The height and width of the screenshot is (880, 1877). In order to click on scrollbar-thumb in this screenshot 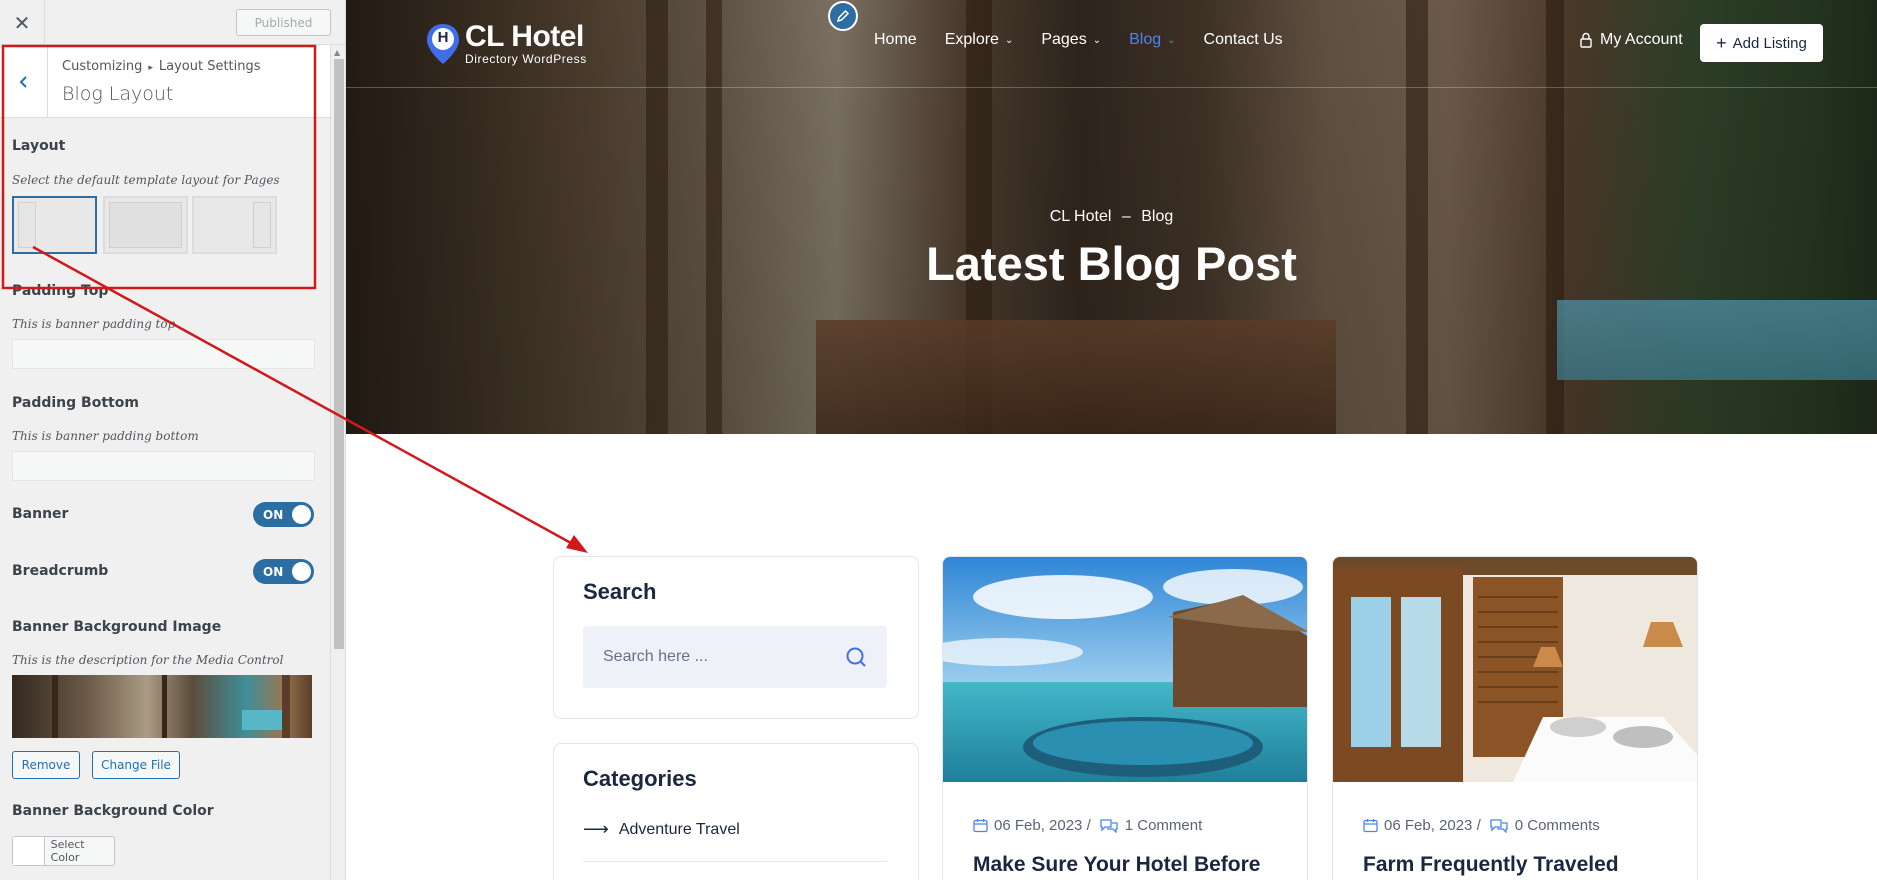, I will do `click(339, 354)`.